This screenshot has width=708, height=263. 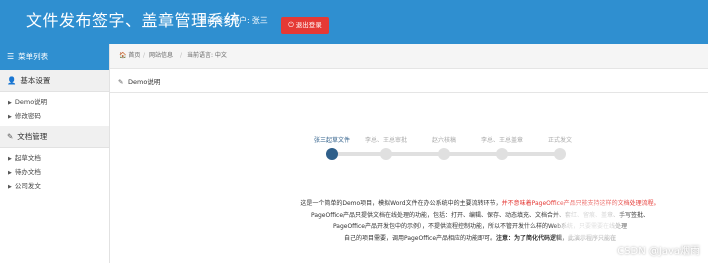 I want to click on group-basic-settings: 👤 基本设置, so click(x=54, y=81).